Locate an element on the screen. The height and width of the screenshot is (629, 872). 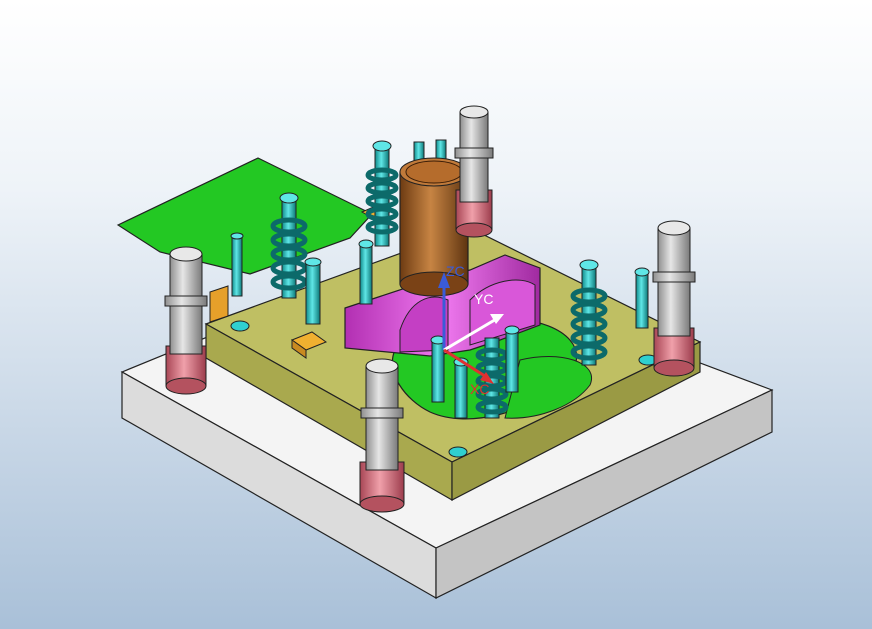
yc-label: YC is located at coordinates (483, 299).